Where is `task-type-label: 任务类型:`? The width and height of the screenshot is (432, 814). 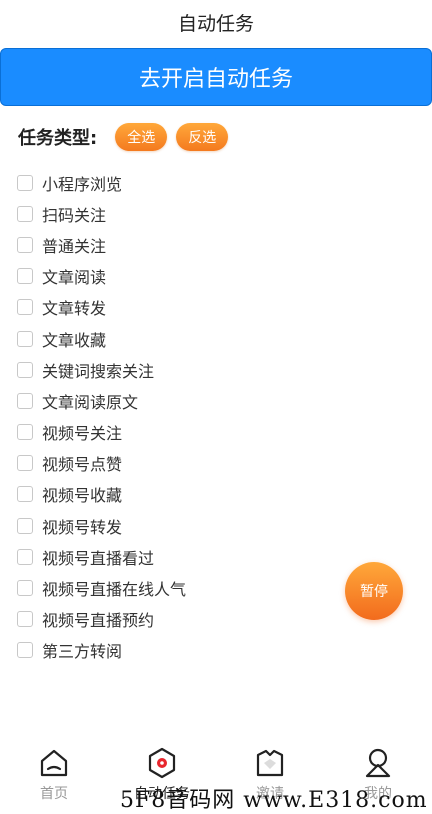
task-type-label: 任务类型: is located at coordinates (58, 138).